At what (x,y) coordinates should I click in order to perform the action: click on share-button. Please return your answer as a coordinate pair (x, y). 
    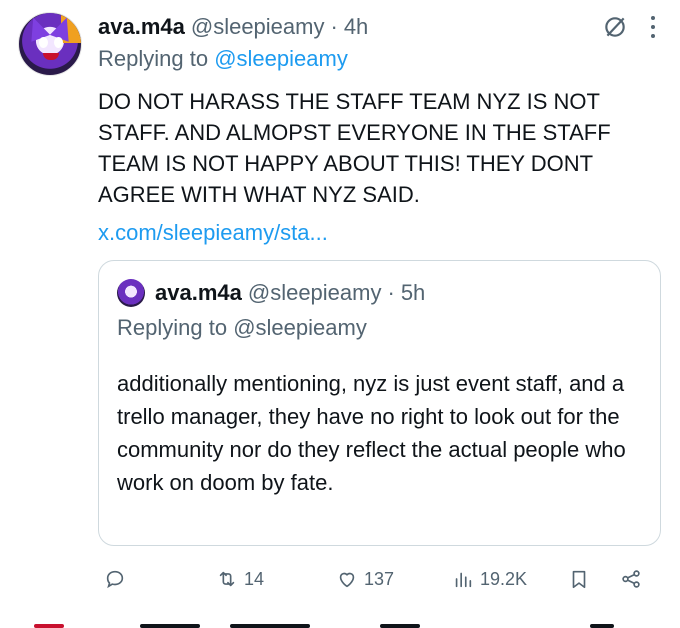
    Looking at the image, I should click on (631, 579).